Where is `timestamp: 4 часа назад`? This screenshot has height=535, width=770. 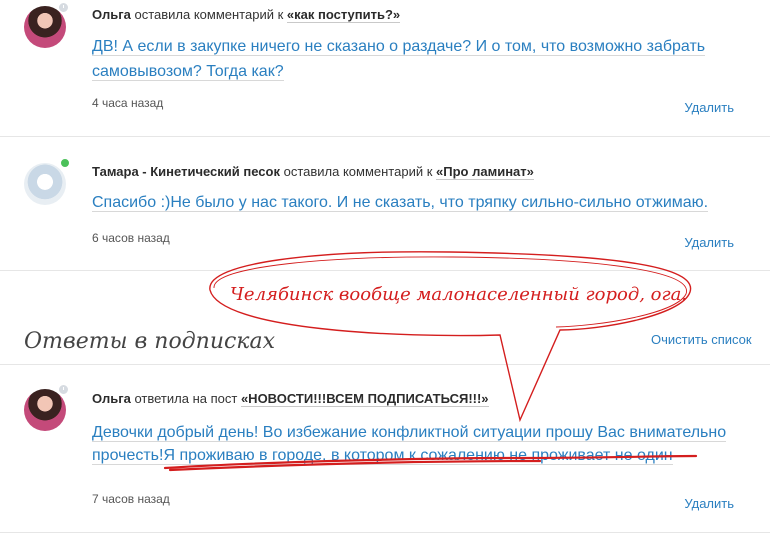 timestamp: 4 часа назад is located at coordinates (128, 103).